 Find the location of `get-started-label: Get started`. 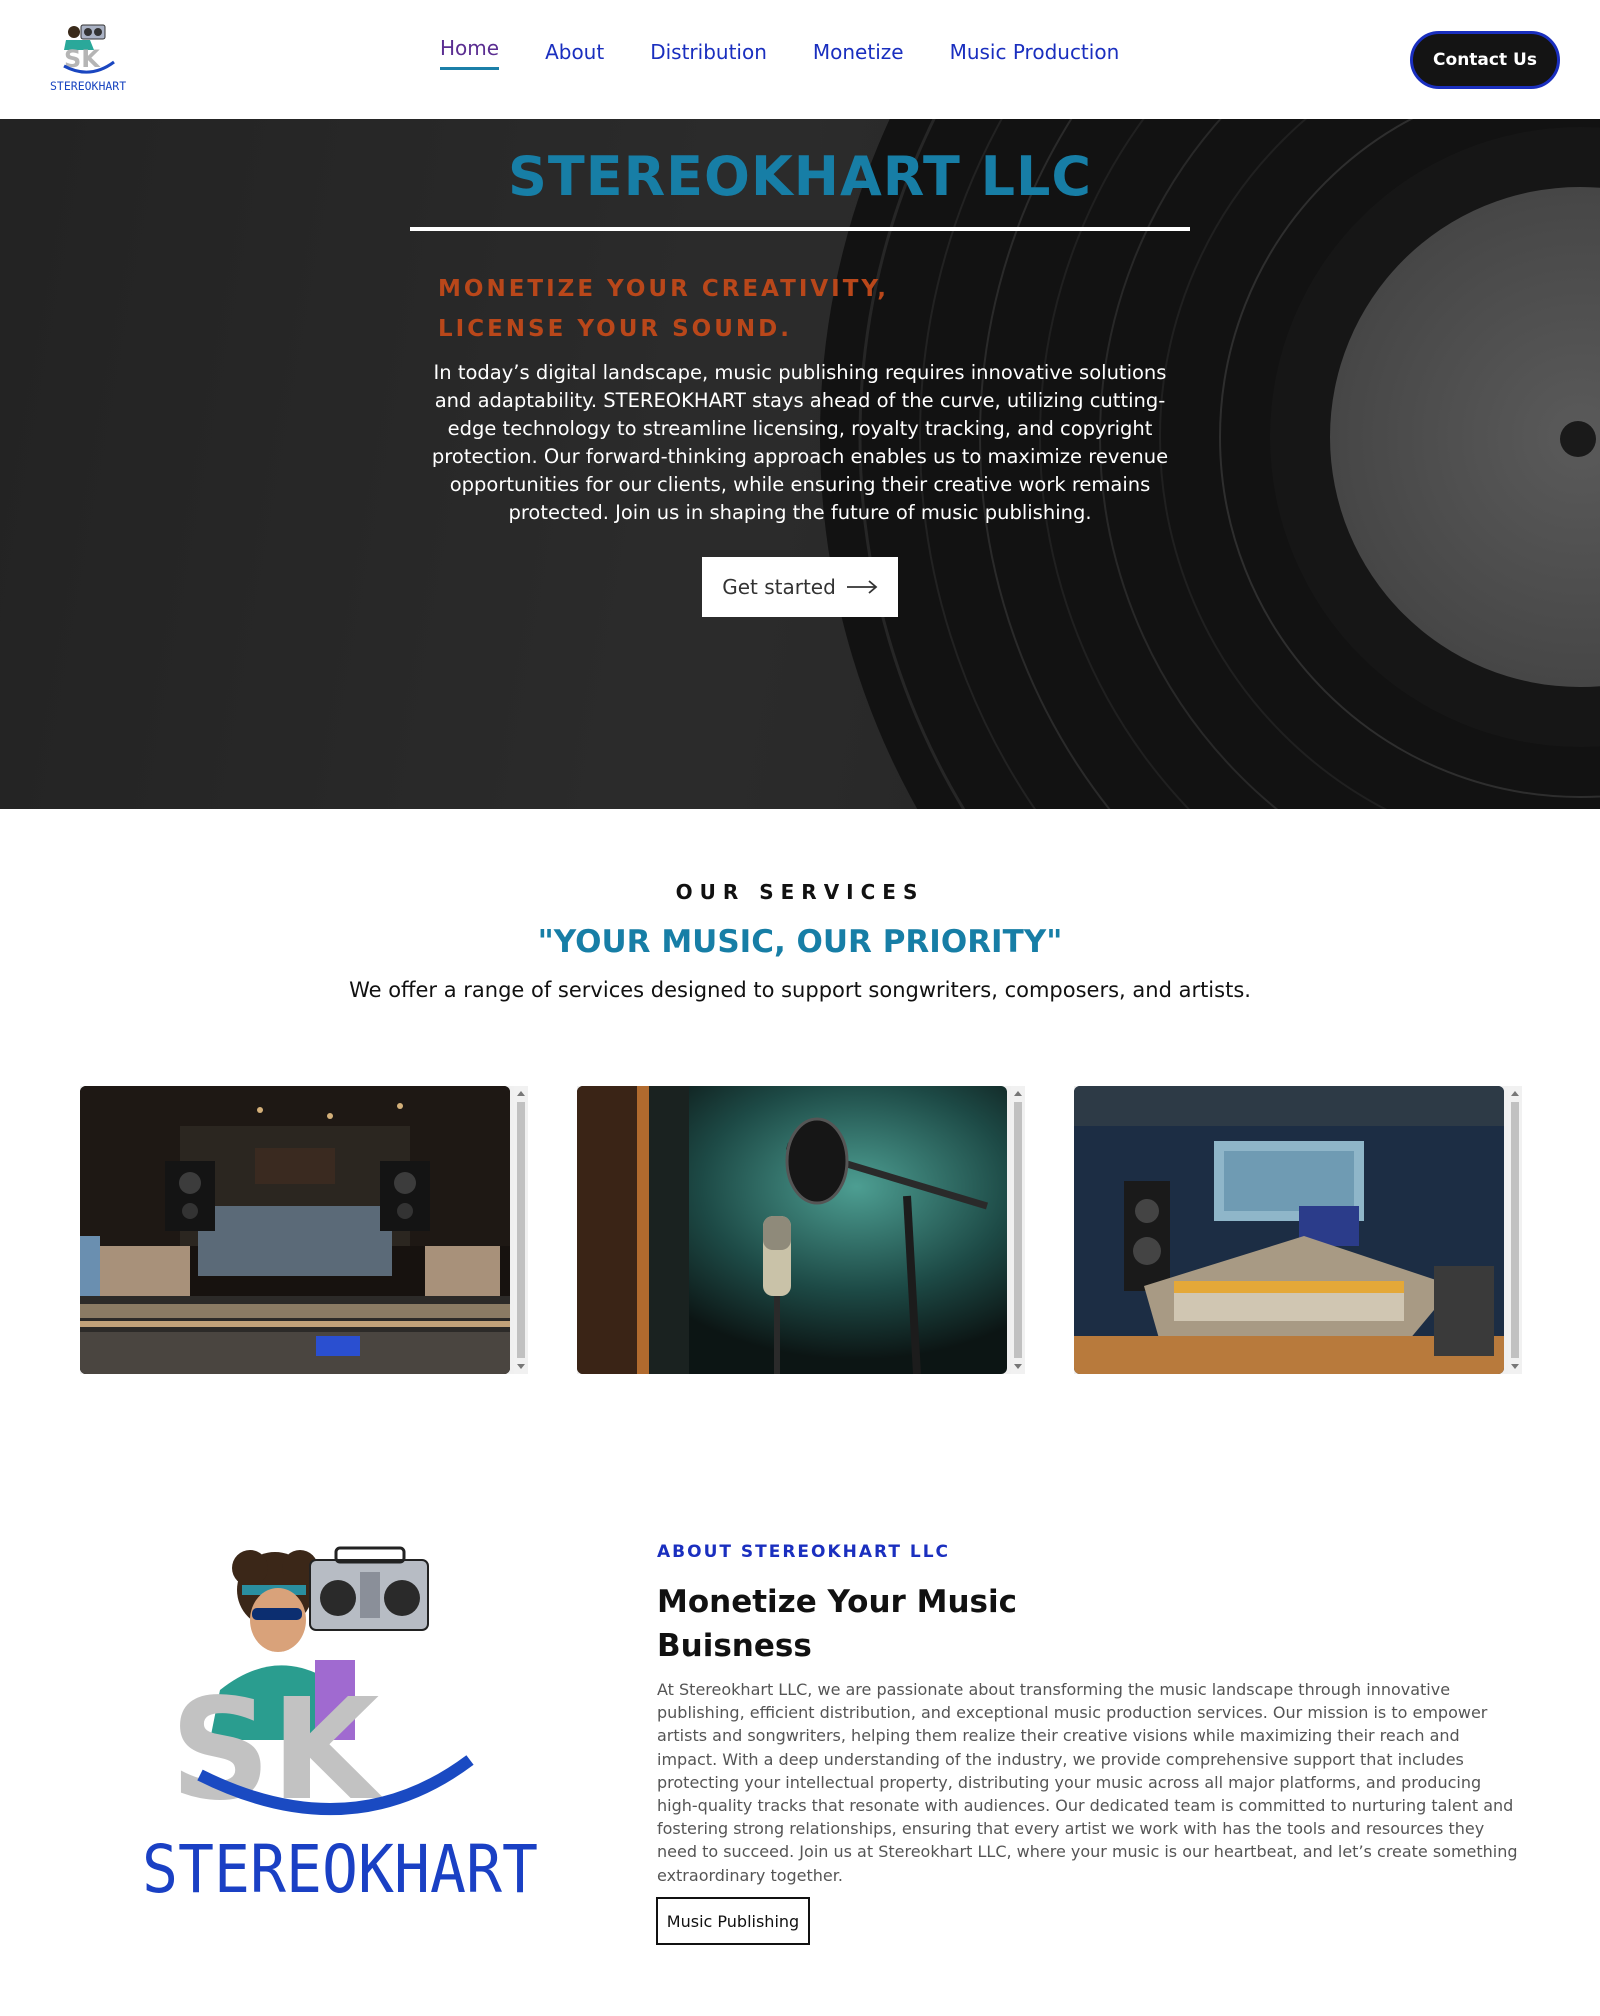

get-started-label: Get started is located at coordinates (779, 587).